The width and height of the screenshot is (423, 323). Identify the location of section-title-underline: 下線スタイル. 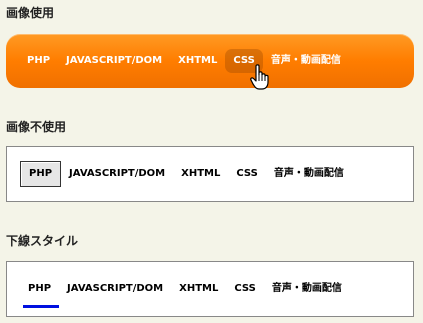
(42, 241).